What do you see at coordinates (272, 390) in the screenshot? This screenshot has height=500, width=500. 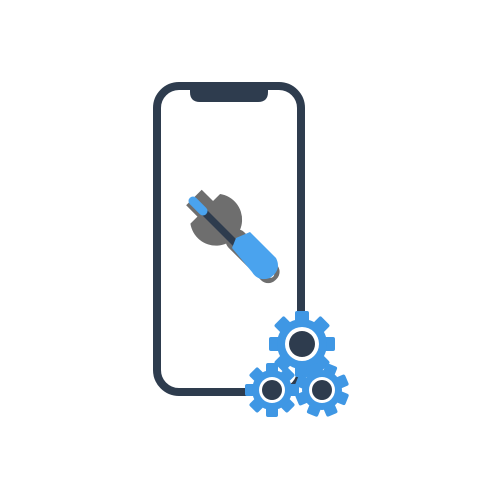 I see `gear-small-left-icon` at bounding box center [272, 390].